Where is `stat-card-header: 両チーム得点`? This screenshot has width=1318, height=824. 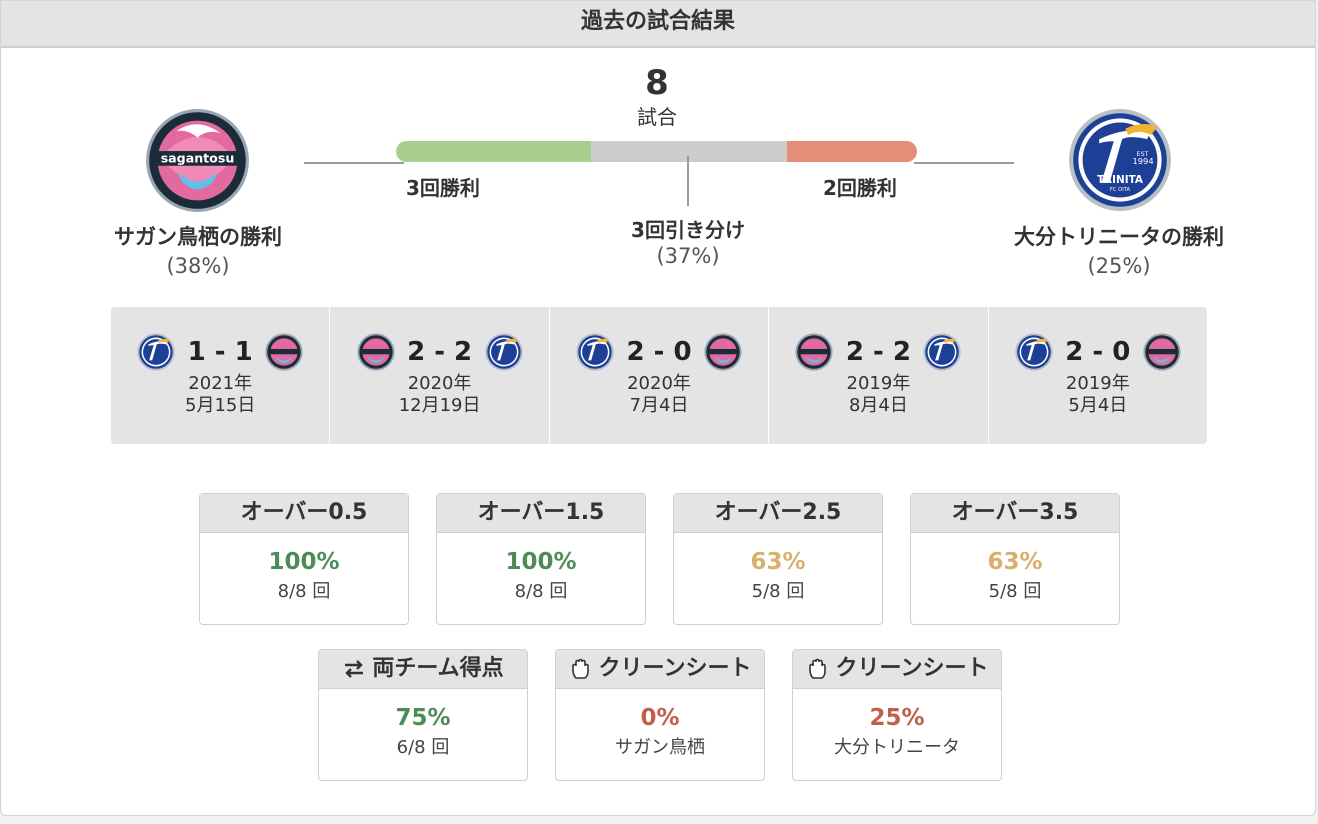 stat-card-header: 両チーム得点 is located at coordinates (423, 669).